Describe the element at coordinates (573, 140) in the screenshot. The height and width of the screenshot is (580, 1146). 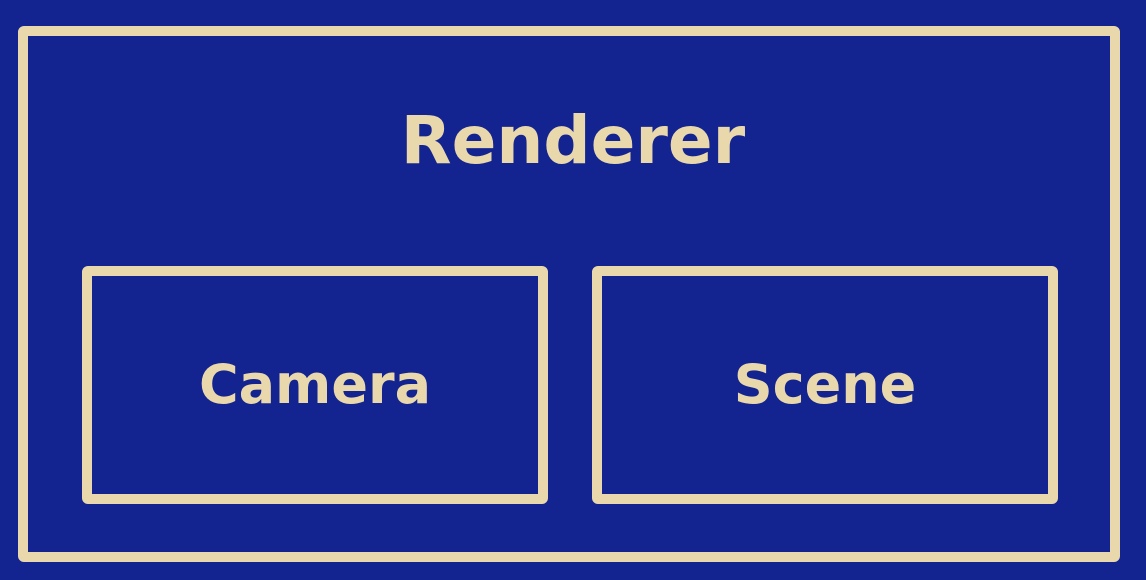
I see `renderer-label: Renderer` at that location.